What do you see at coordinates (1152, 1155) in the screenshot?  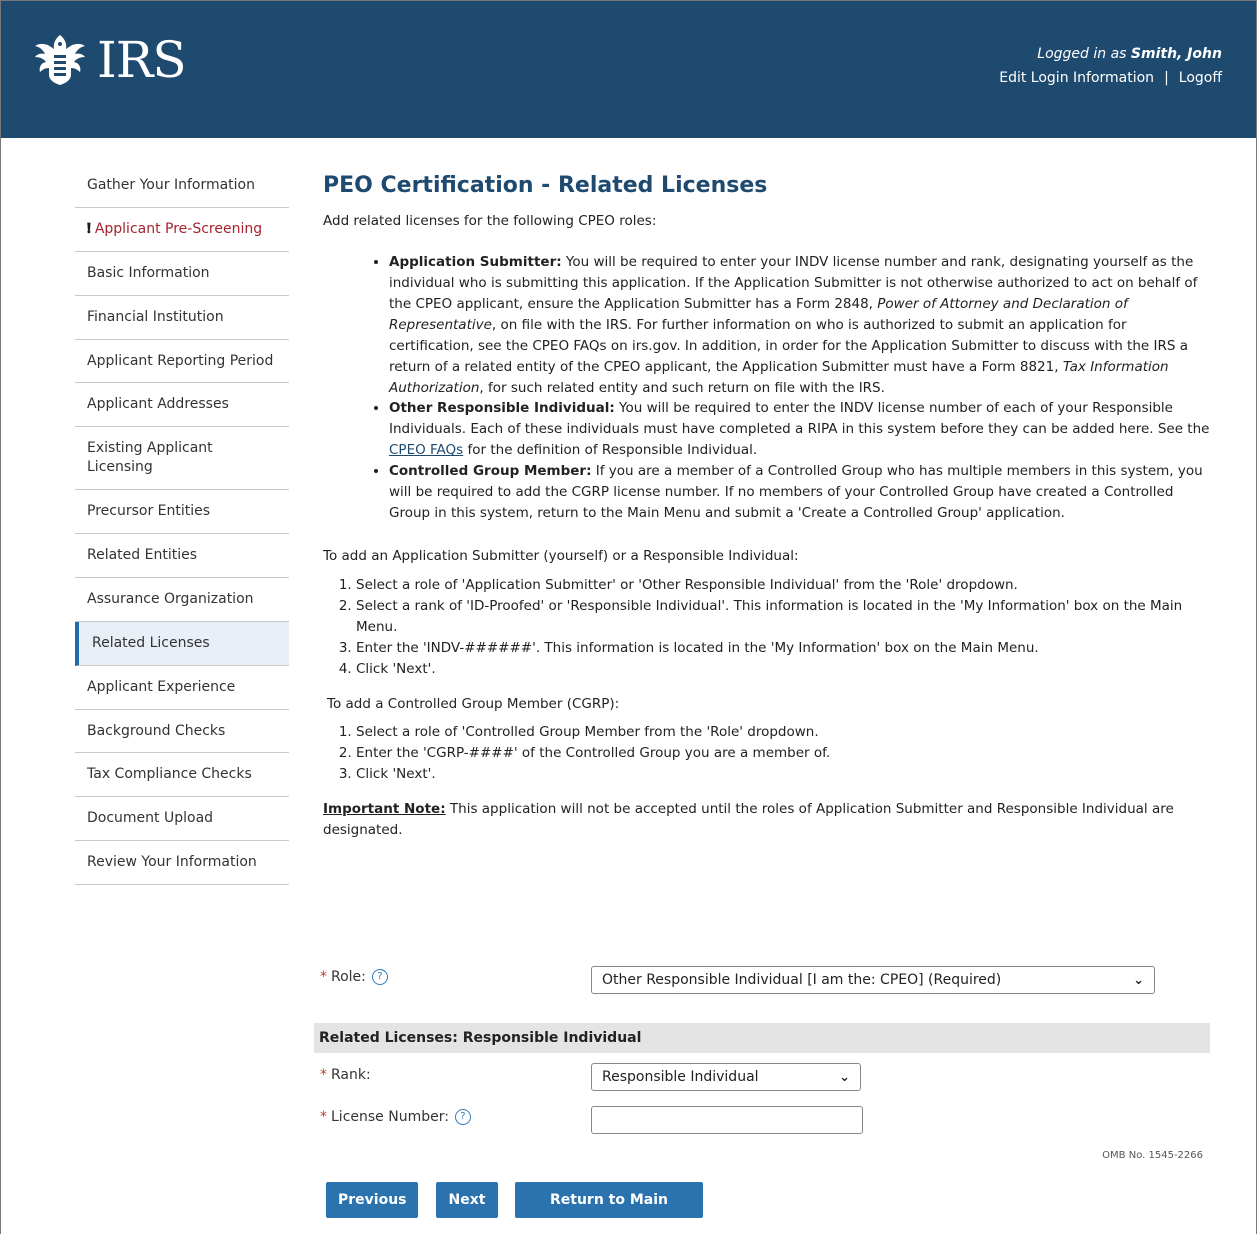 I see `omb-number: OMB No. 1545-2266` at bounding box center [1152, 1155].